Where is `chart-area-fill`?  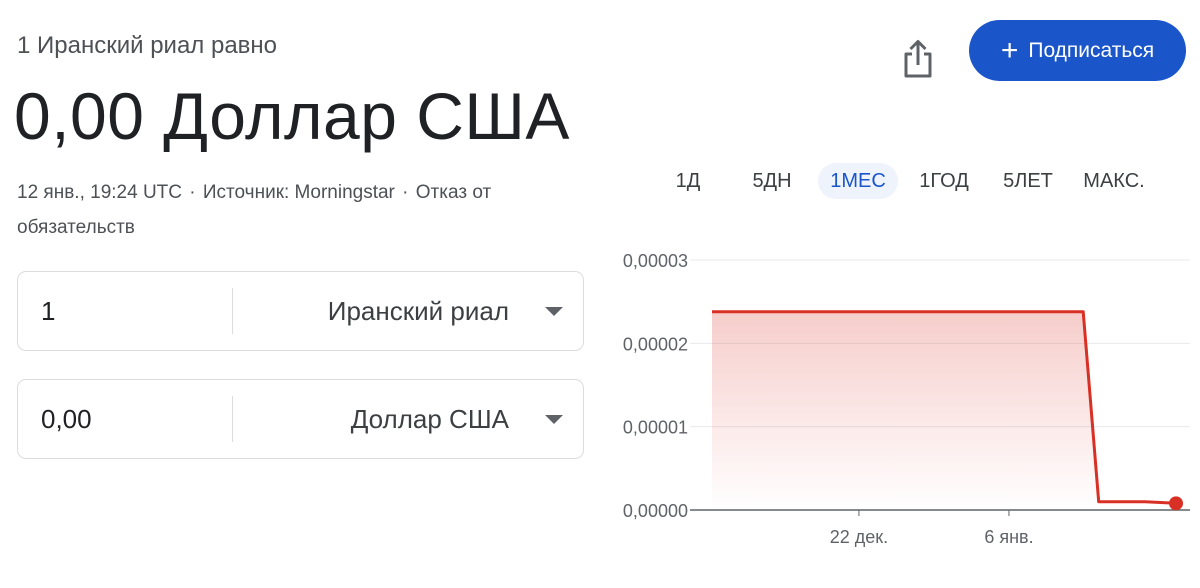 chart-area-fill is located at coordinates (944, 410).